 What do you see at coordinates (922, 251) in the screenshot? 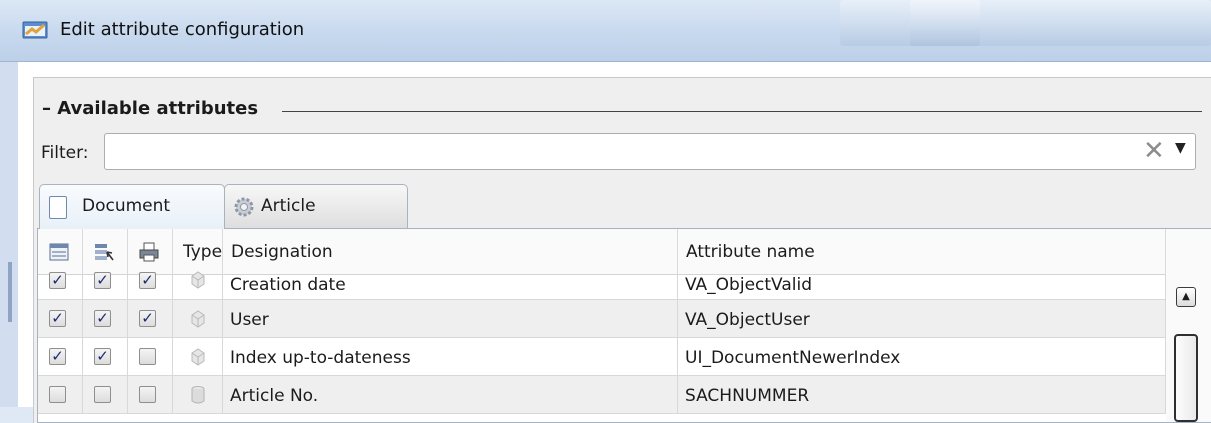
I see `column-header-attribute-name: Attribute name` at bounding box center [922, 251].